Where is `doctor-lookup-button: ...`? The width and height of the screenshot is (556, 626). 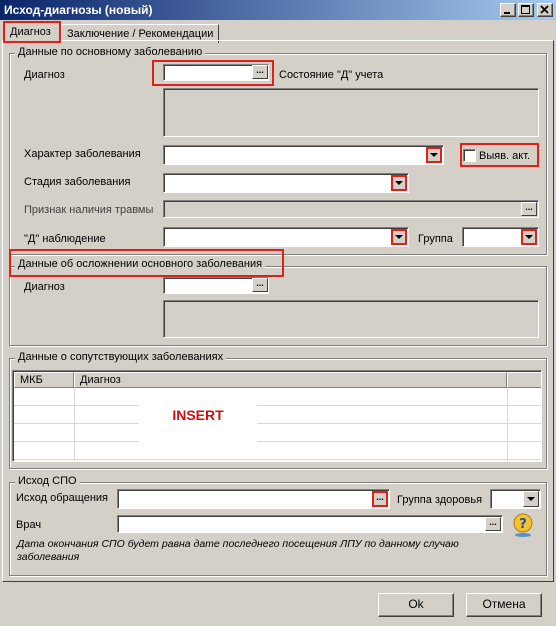
doctor-lookup-button: ... is located at coordinates (493, 524).